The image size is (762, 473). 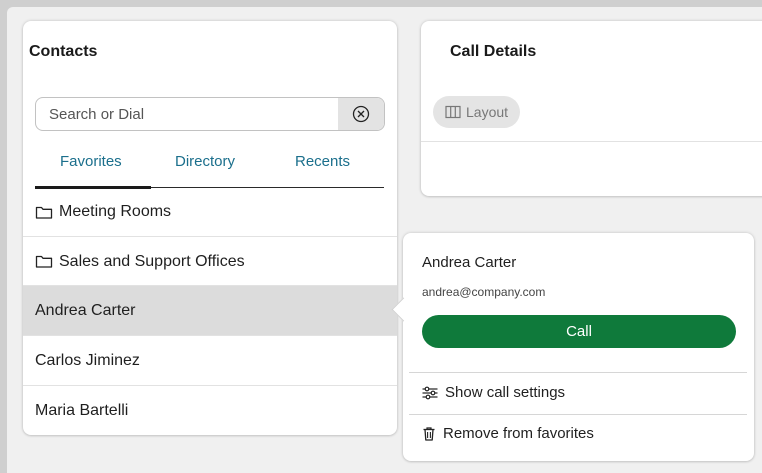 What do you see at coordinates (210, 310) in the screenshot?
I see `contact-andrea-carter: Andrea Carter` at bounding box center [210, 310].